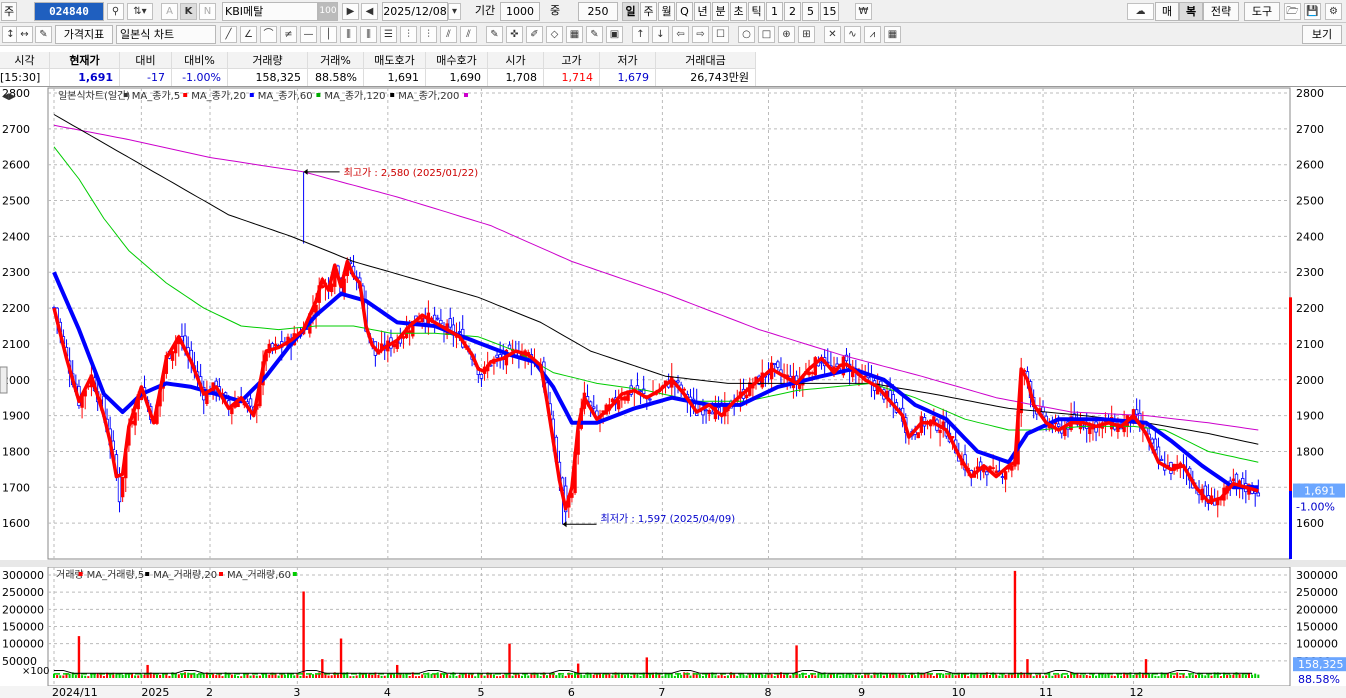 This screenshot has width=1346, height=698. Describe the element at coordinates (806, 34) in the screenshot. I see `draw-tool-icon-28: ⊞` at that location.